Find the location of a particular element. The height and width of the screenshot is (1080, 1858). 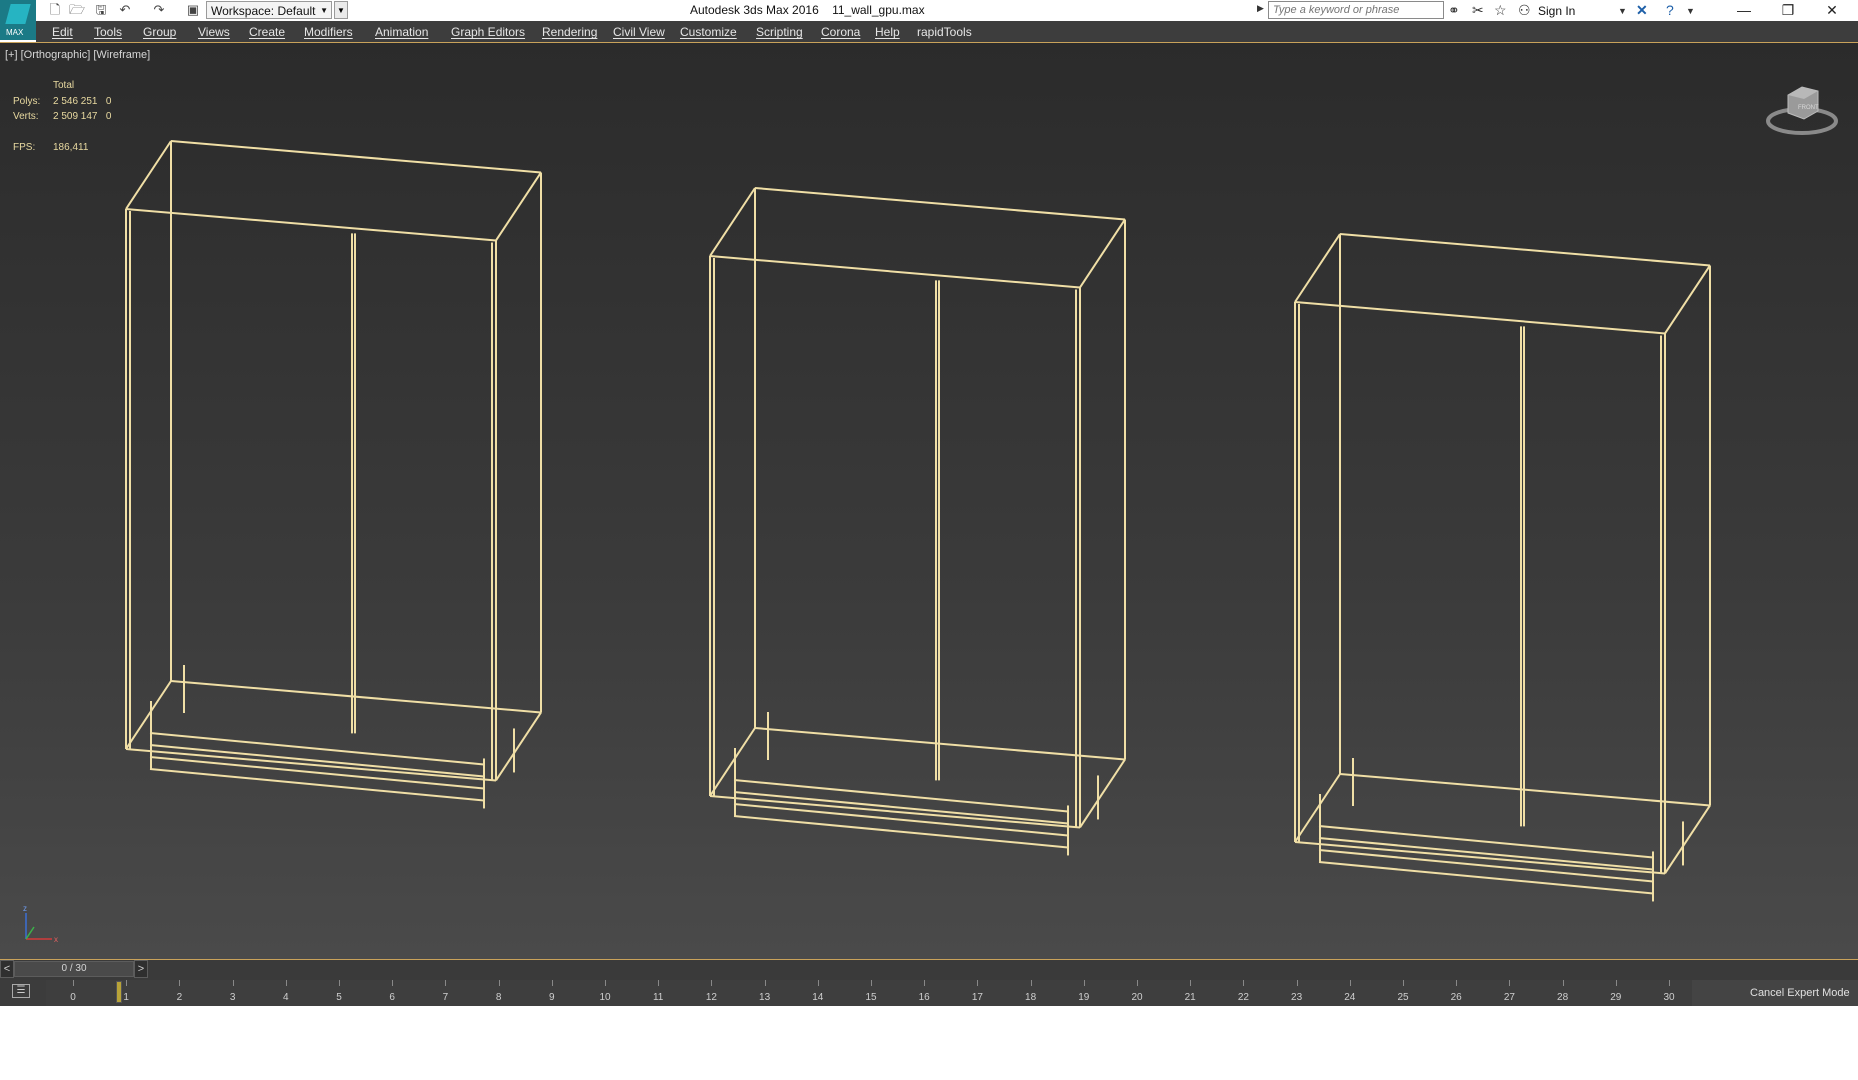

timeline-tick-label: 14 is located at coordinates (818, 997).